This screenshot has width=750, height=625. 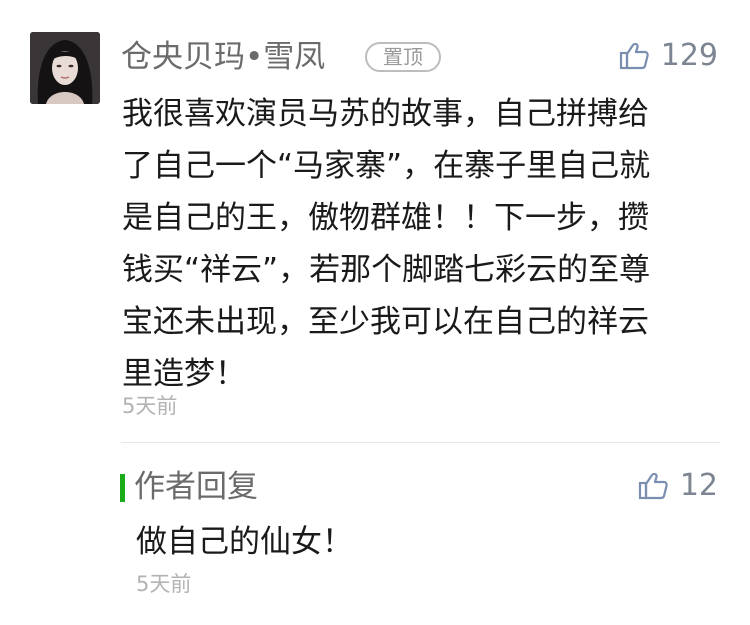 I want to click on comment-text-line: 里造梦！, so click(x=184, y=374).